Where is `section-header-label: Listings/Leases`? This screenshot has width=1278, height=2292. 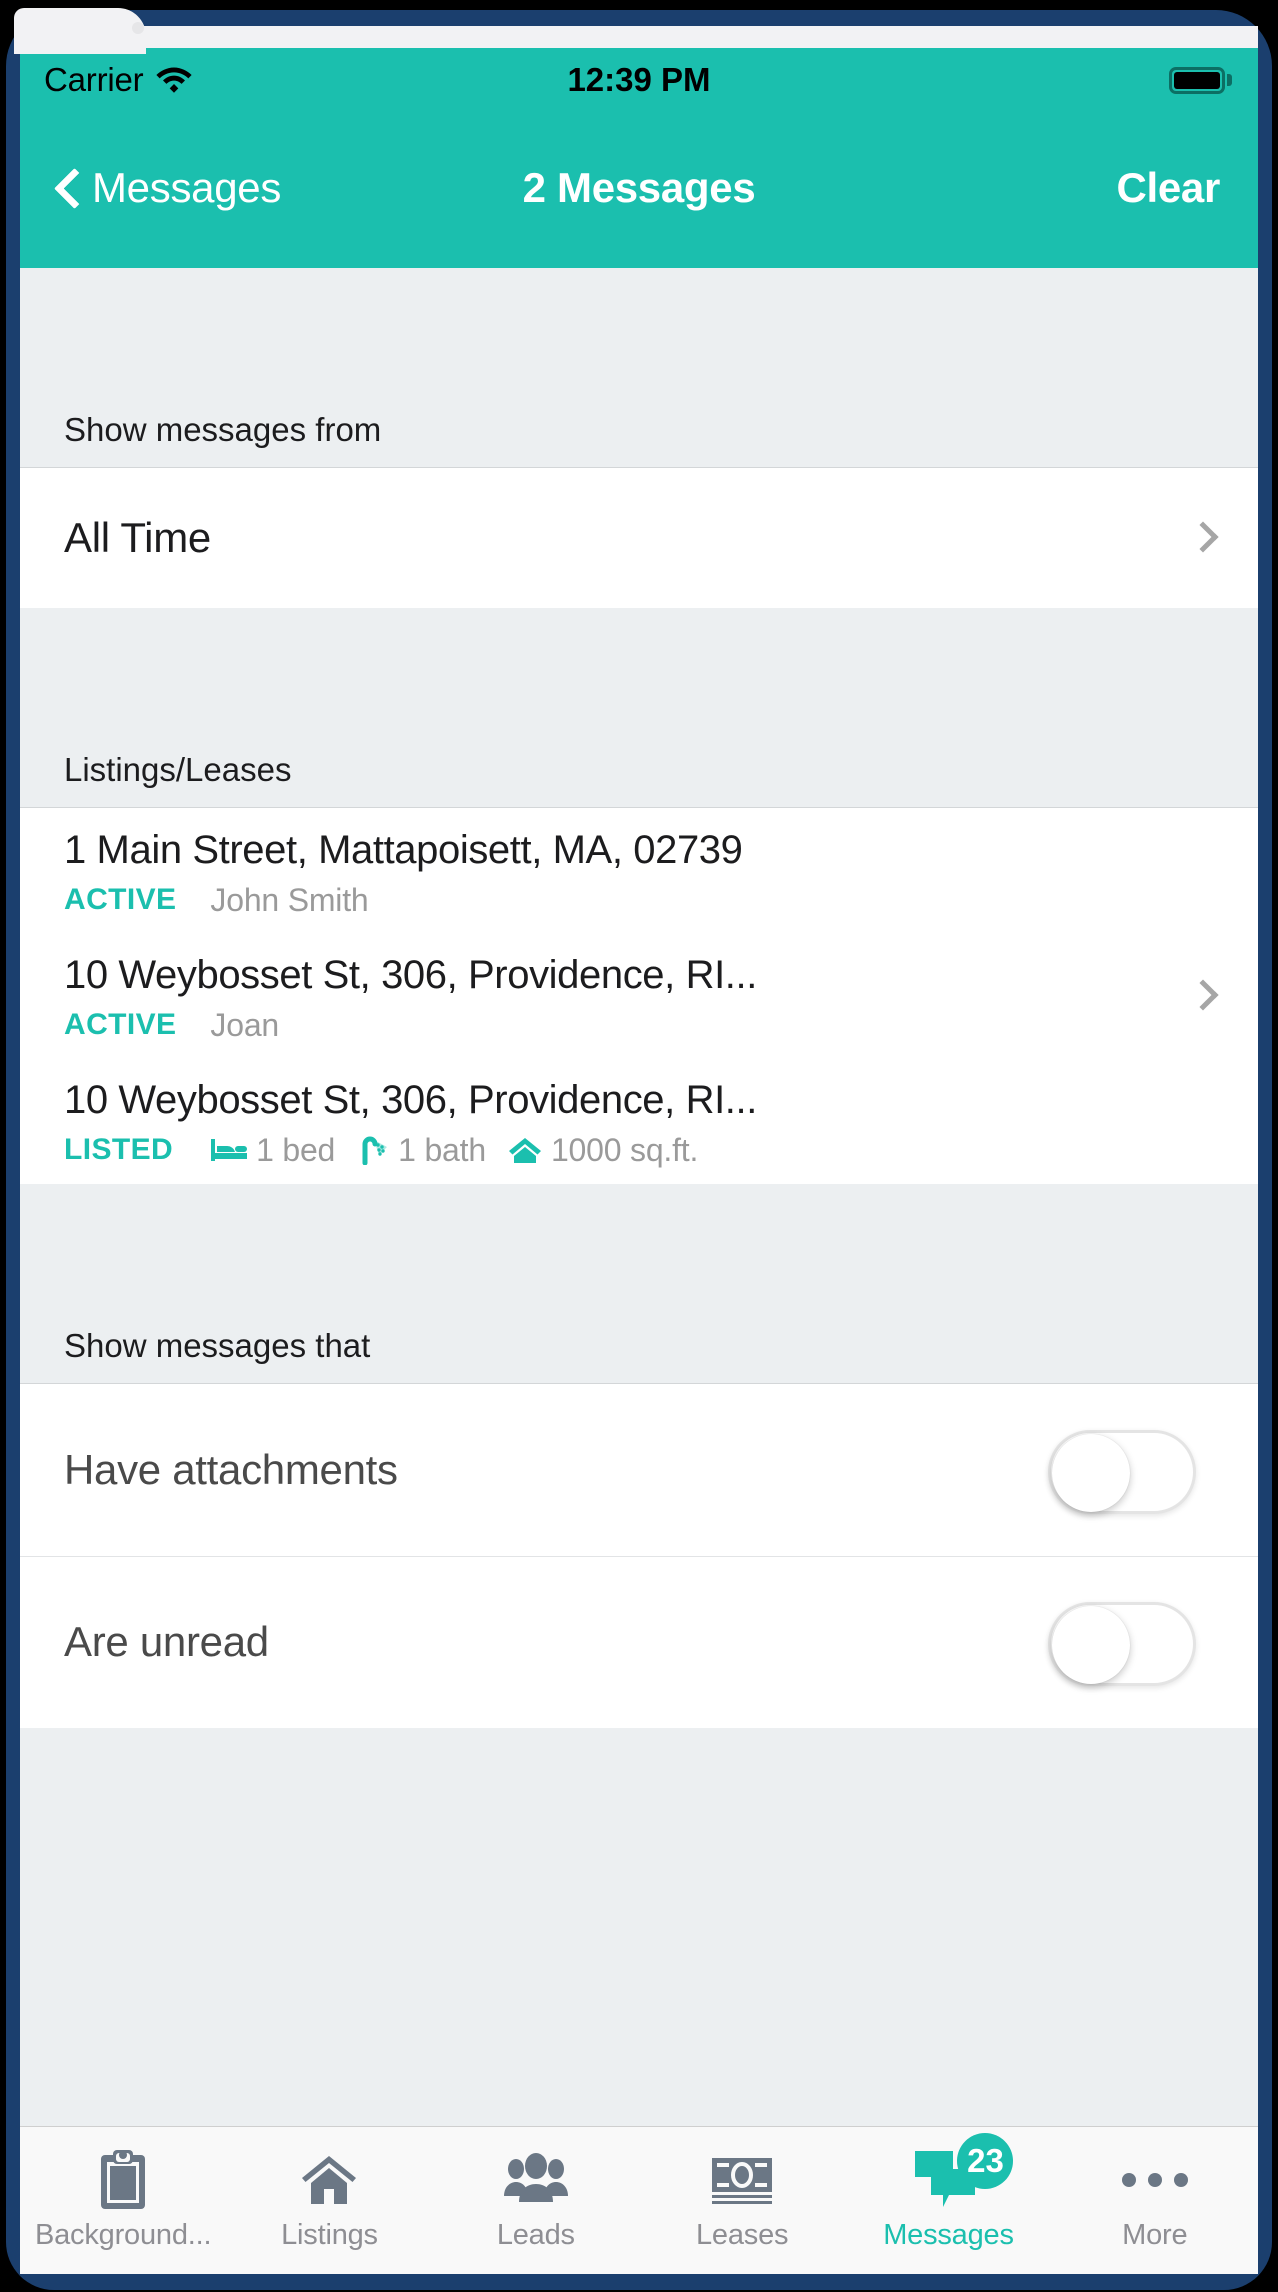
section-header-label: Listings/Leases is located at coordinates (156, 707).